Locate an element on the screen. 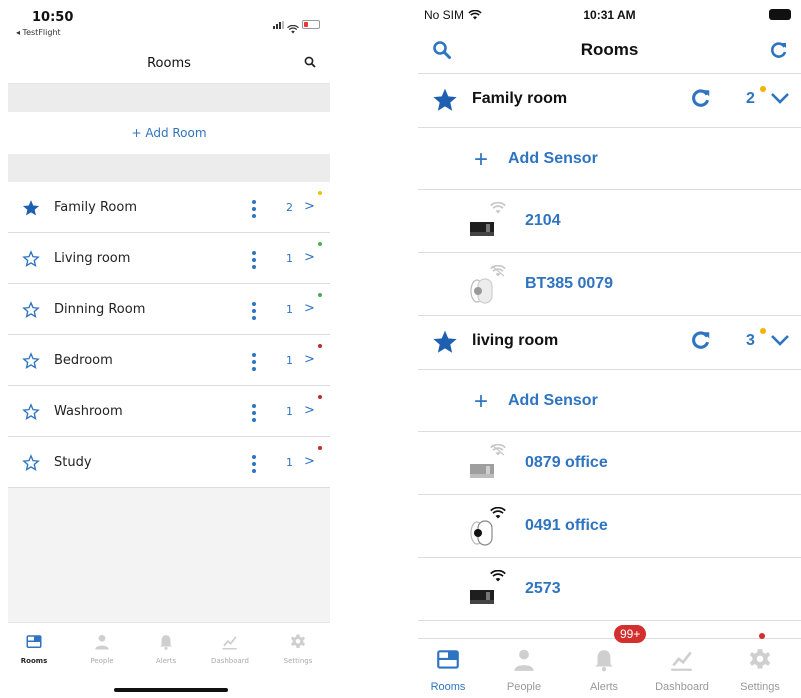  room-row: living room 3 is located at coordinates (609, 343).